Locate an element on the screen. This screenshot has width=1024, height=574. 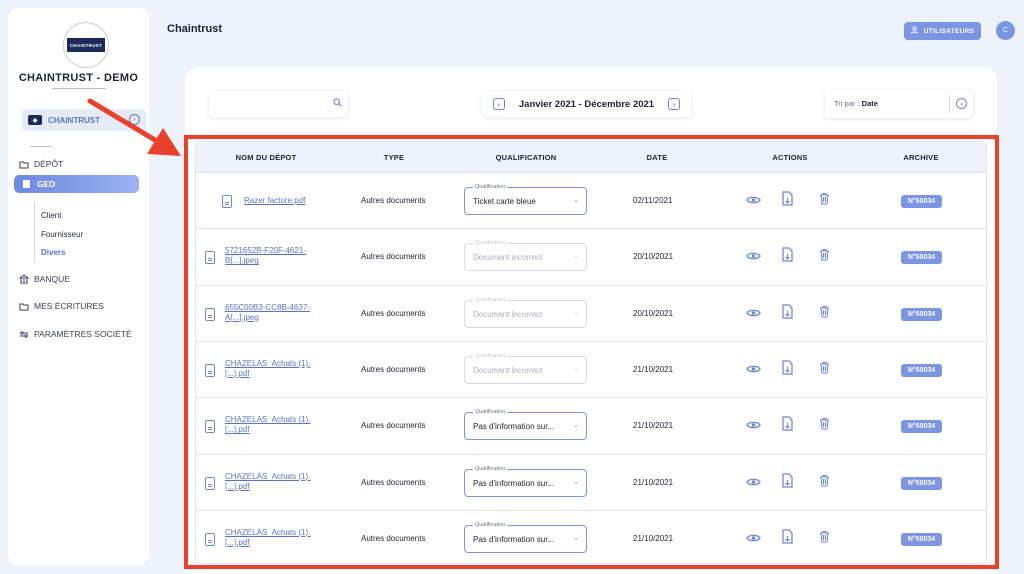
submenu-line is located at coordinates (34, 231).